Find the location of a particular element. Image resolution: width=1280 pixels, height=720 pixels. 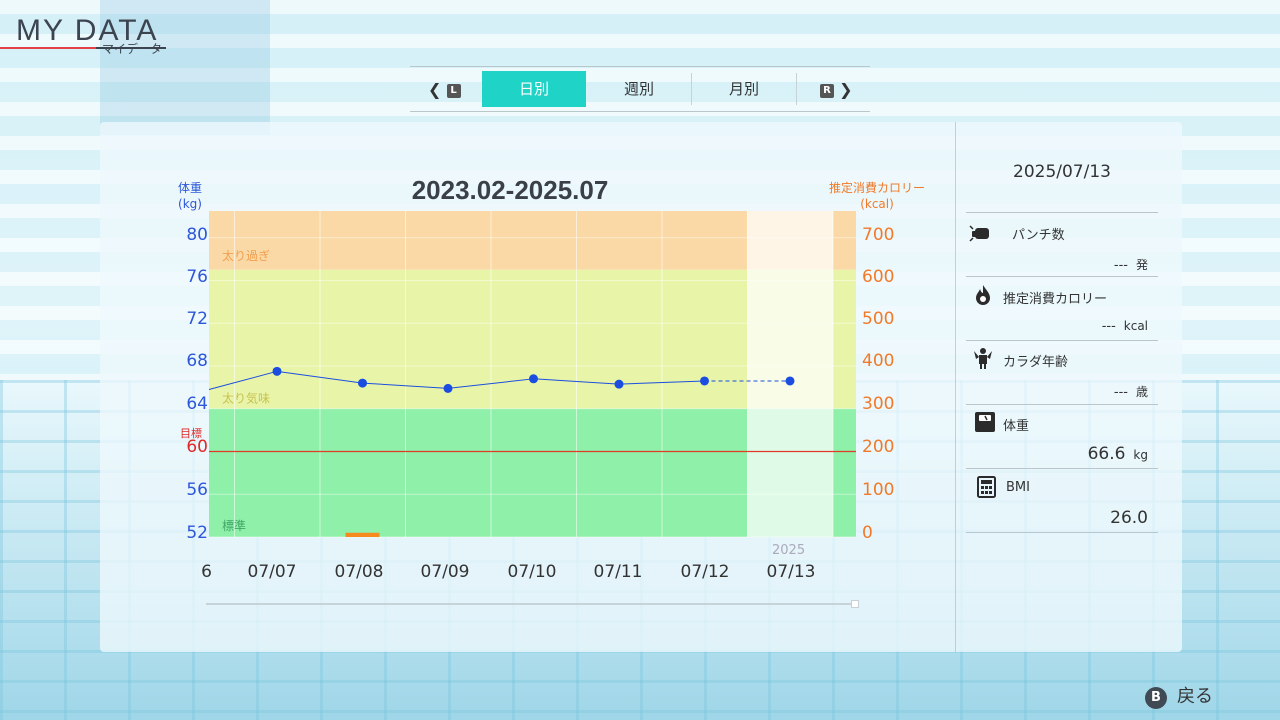

flame-icon is located at coordinates (983, 295).